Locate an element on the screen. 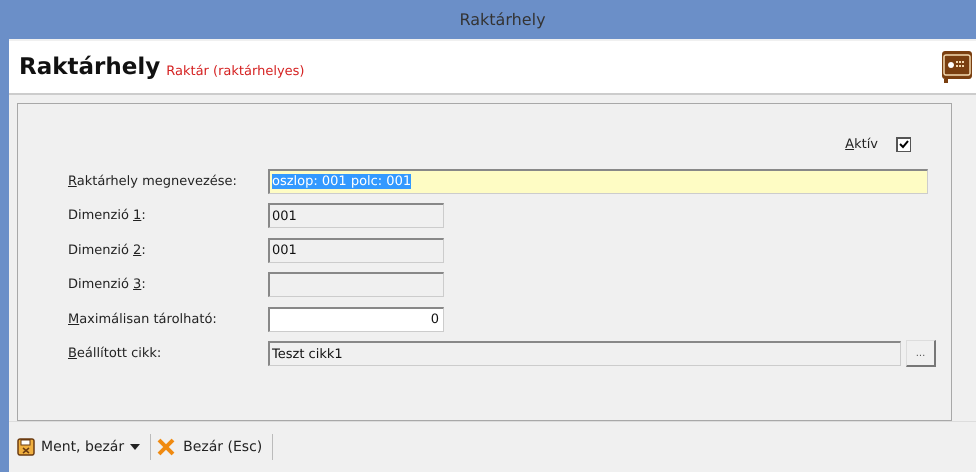 Image resolution: width=976 pixels, height=472 pixels. input-field: 0 is located at coordinates (356, 319).